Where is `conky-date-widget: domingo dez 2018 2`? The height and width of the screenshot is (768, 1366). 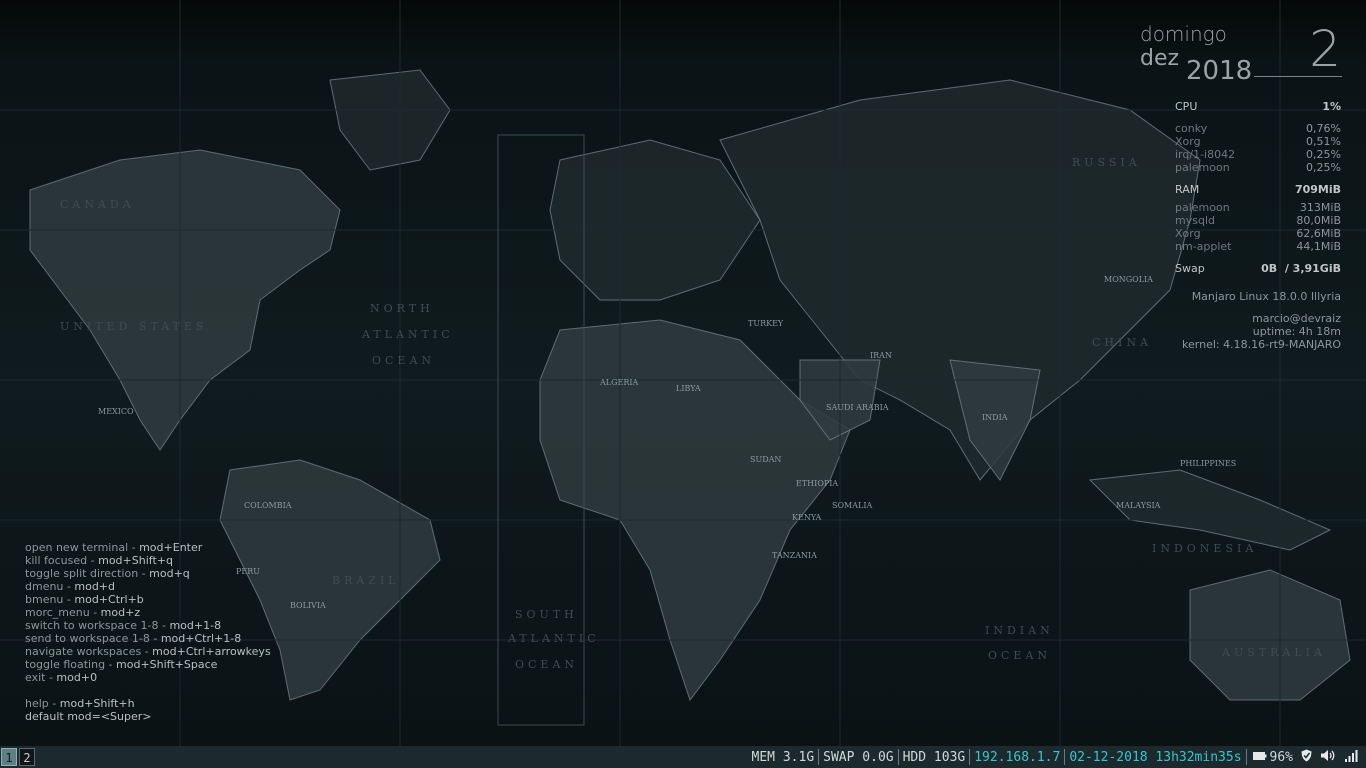 conky-date-widget: domingo dez 2018 2 is located at coordinates (1242, 53).